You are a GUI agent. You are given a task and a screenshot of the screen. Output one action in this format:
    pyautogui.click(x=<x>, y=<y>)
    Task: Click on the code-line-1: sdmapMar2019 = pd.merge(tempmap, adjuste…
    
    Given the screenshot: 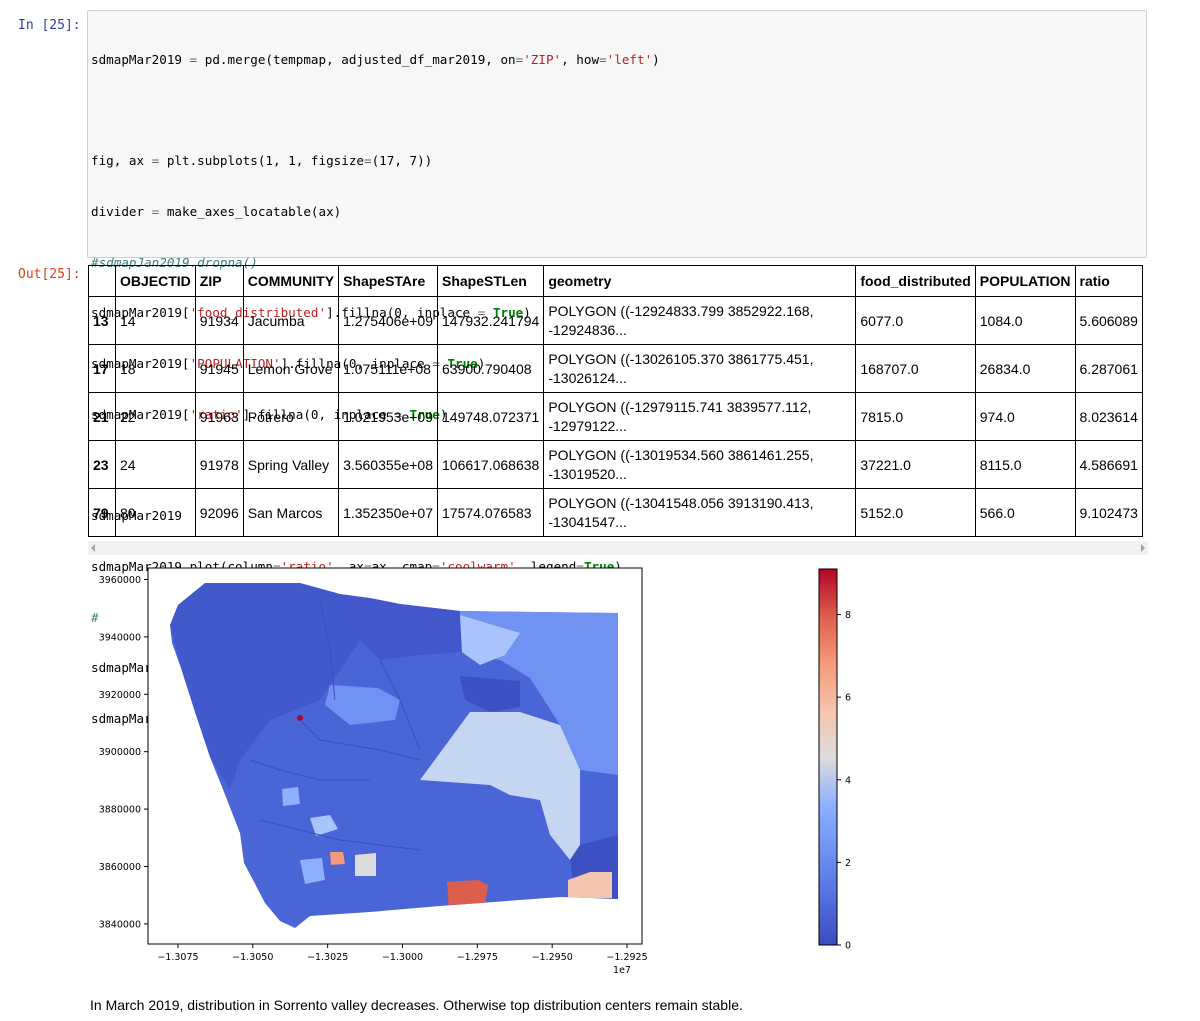 What is the action you would take?
    pyautogui.click(x=375, y=59)
    